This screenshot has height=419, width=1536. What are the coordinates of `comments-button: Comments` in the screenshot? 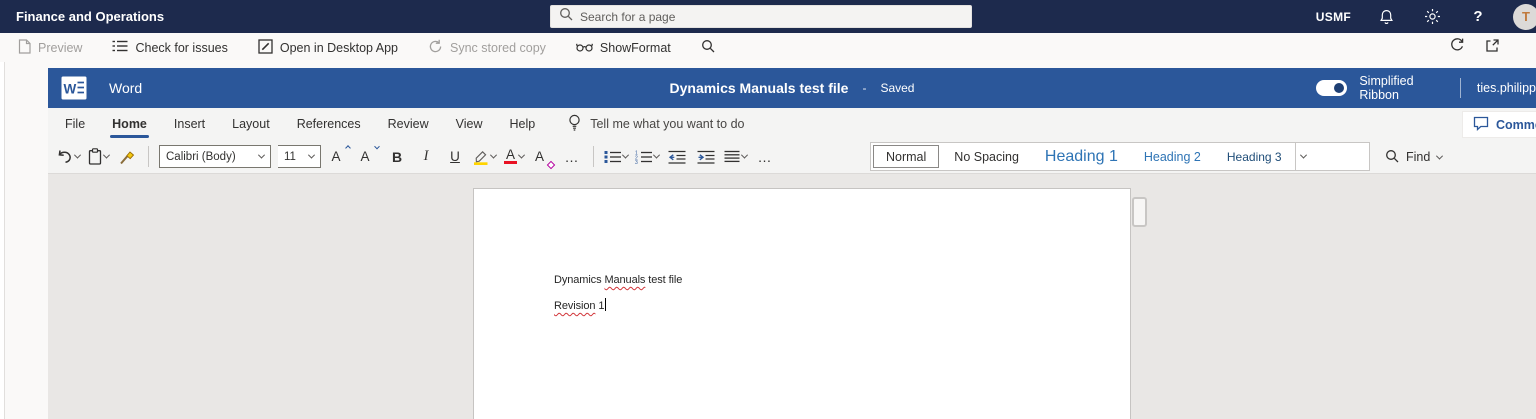 It's located at (1499, 124).